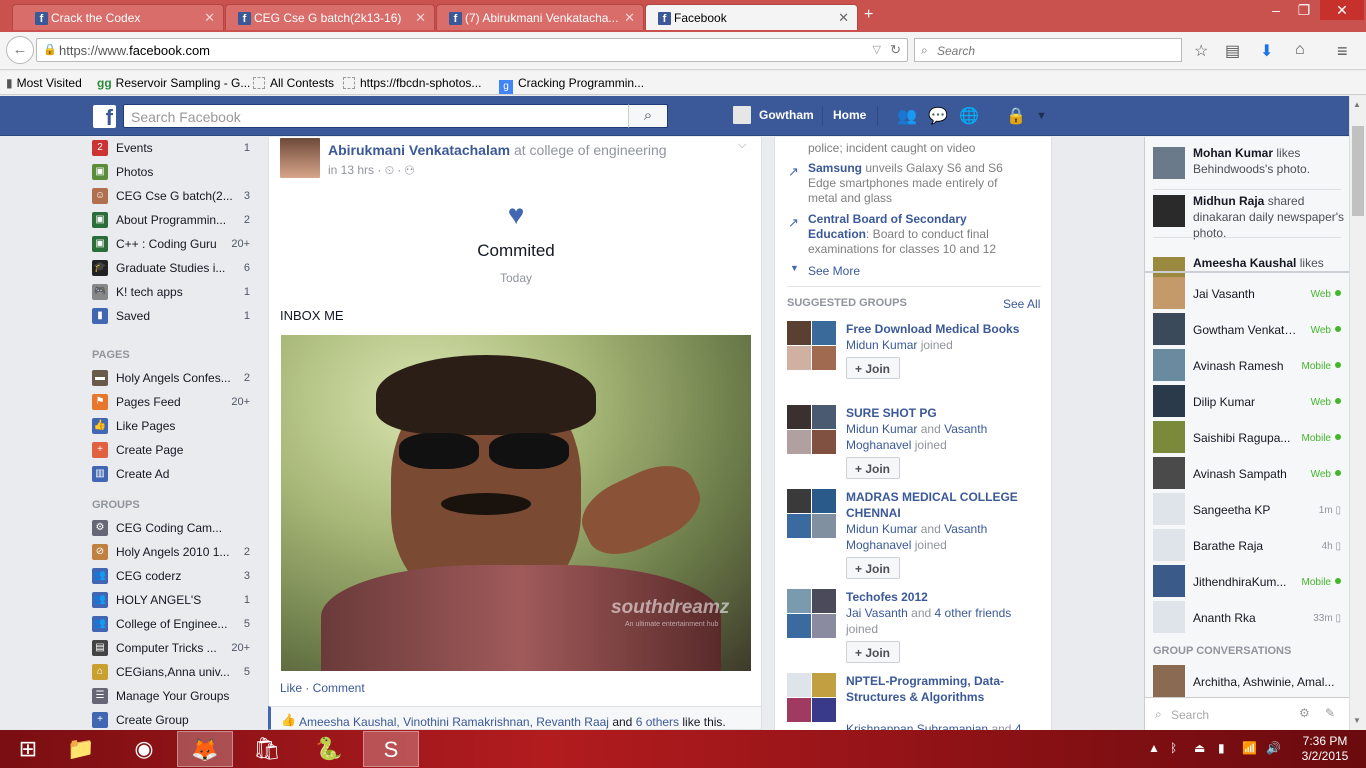 The image size is (1366, 768). What do you see at coordinates (1247, 713) in the screenshot?
I see `chat-search-input: ⌕ Search ⚙ ✎` at bounding box center [1247, 713].